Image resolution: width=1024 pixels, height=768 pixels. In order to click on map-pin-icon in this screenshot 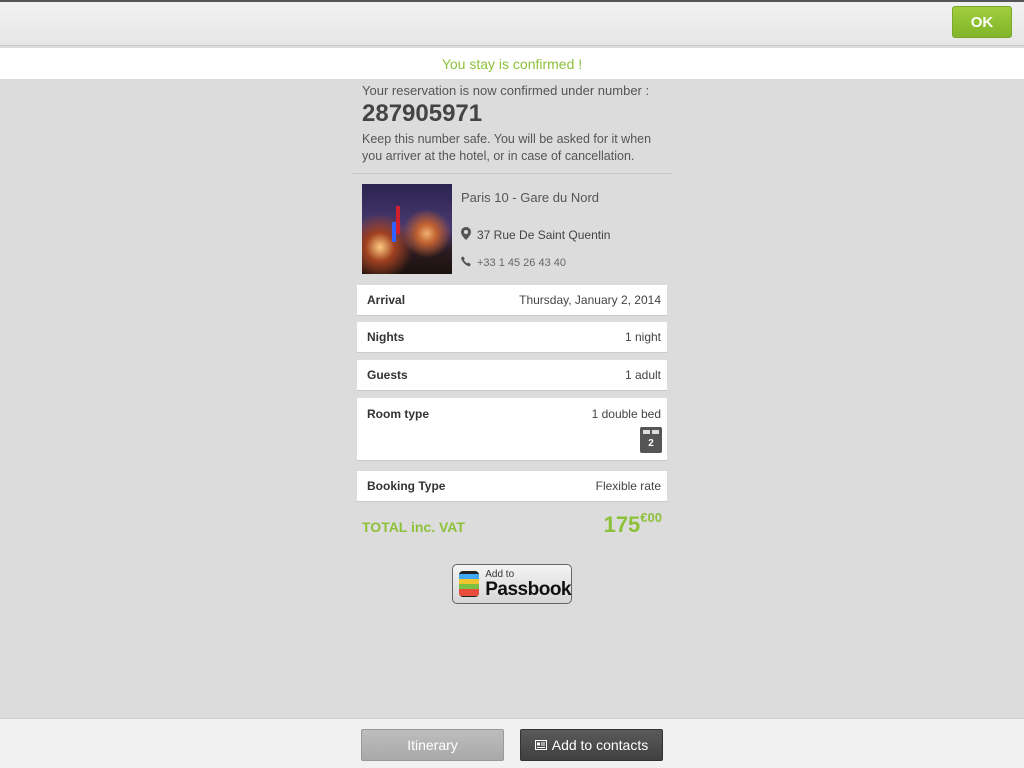, I will do `click(468, 235)`.